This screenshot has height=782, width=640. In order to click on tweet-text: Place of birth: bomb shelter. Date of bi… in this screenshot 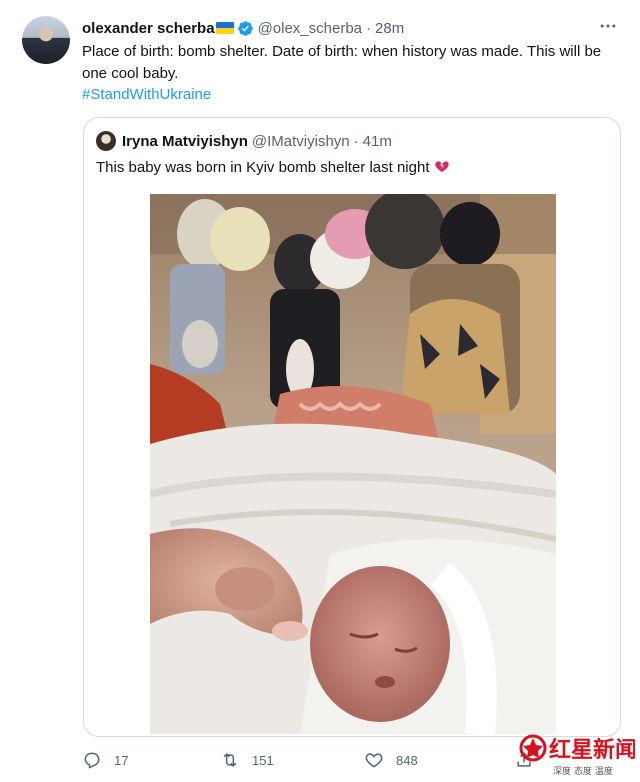, I will do `click(342, 62)`.